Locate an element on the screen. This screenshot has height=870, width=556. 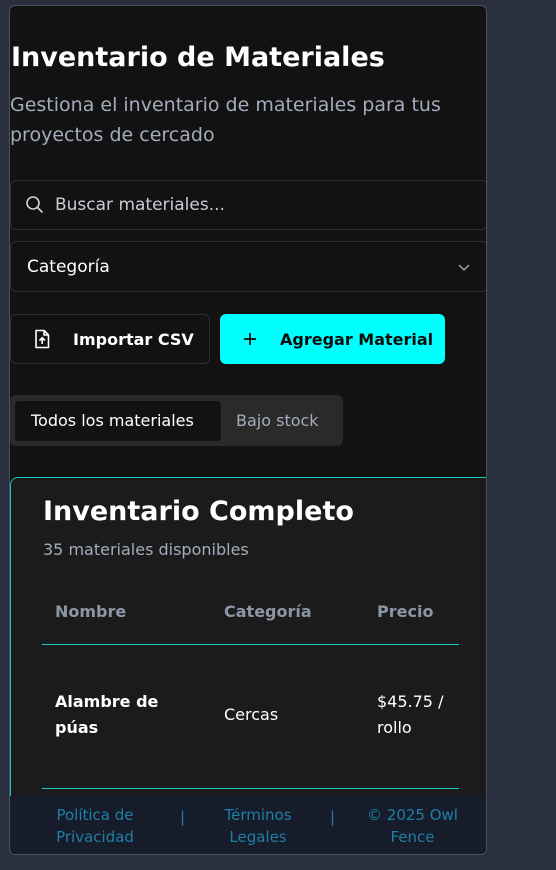
material-name: Alambre de púas is located at coordinates (107, 714).